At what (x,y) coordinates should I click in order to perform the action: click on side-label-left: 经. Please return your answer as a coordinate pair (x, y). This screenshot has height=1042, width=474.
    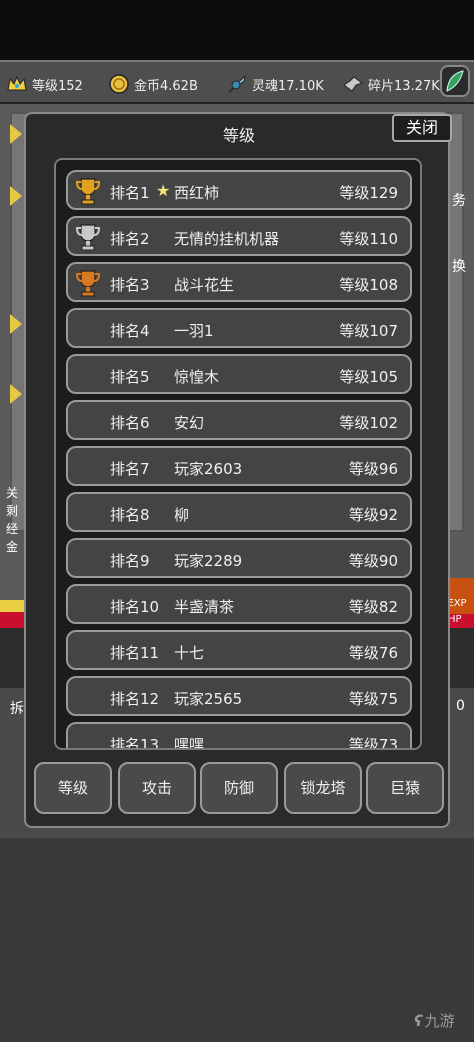
    Looking at the image, I should click on (12, 529).